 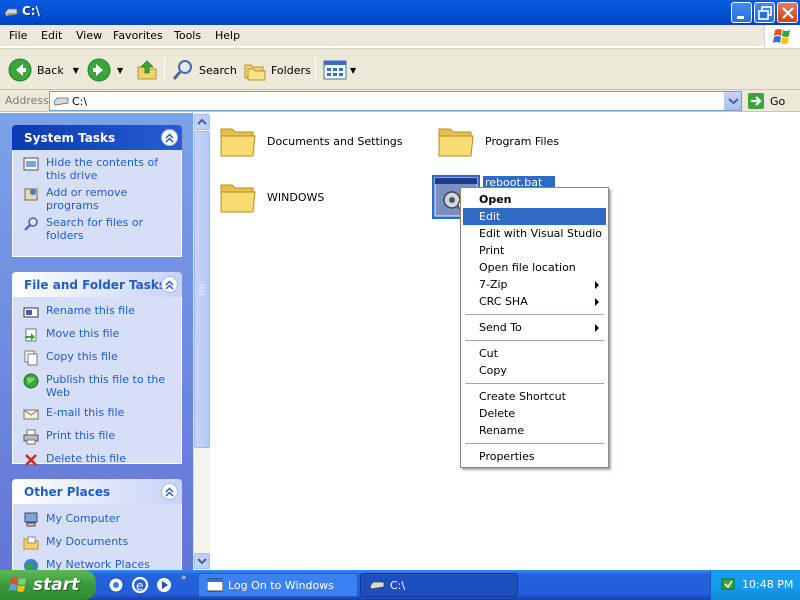 What do you see at coordinates (204, 70) in the screenshot?
I see `search-button: Search` at bounding box center [204, 70].